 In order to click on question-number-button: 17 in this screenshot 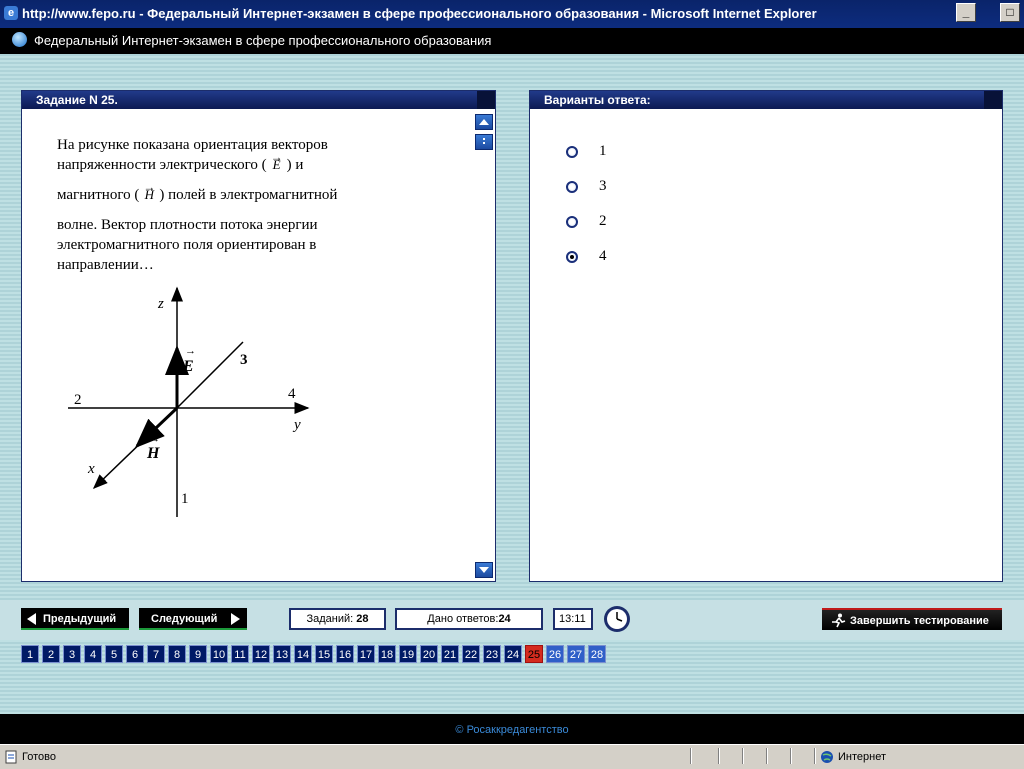, I will do `click(366, 654)`.